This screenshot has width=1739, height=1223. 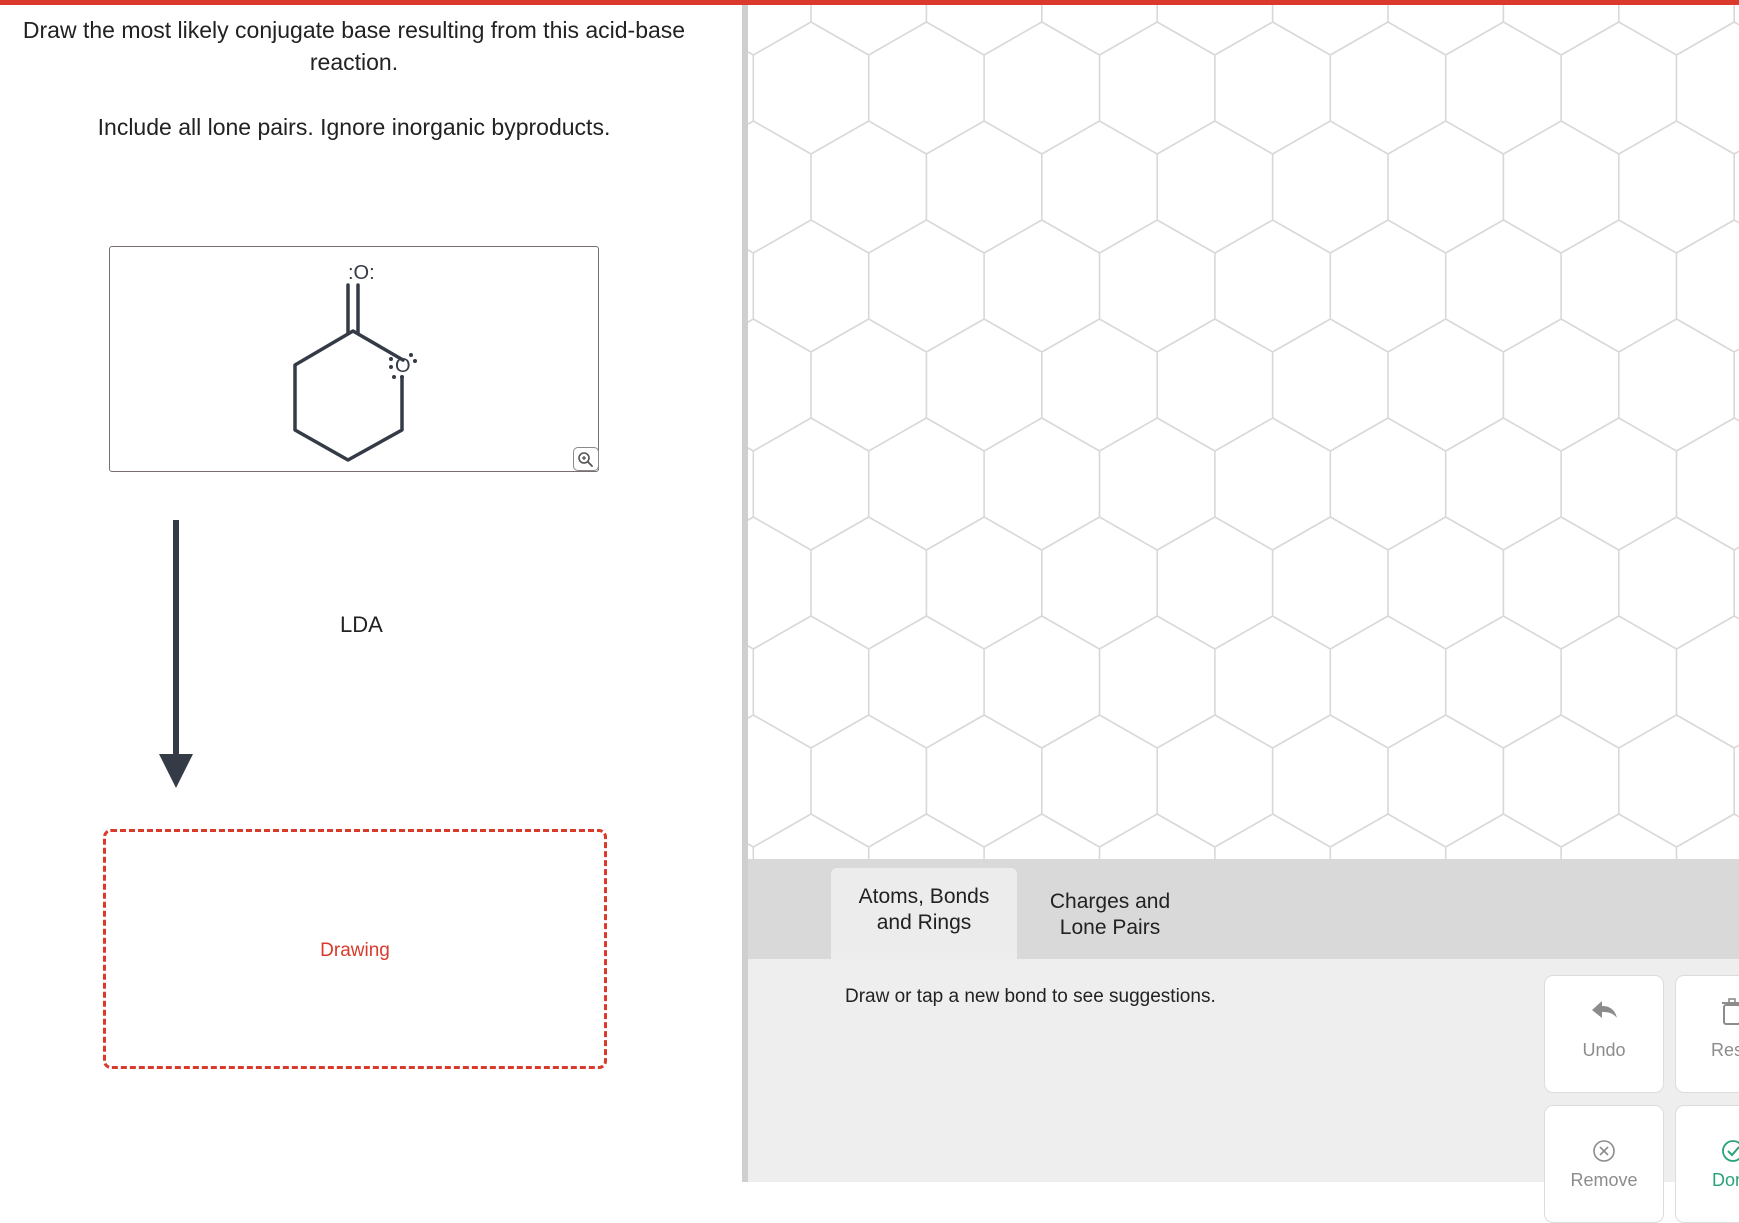 I want to click on drawing-label: Drawing, so click(x=355, y=950).